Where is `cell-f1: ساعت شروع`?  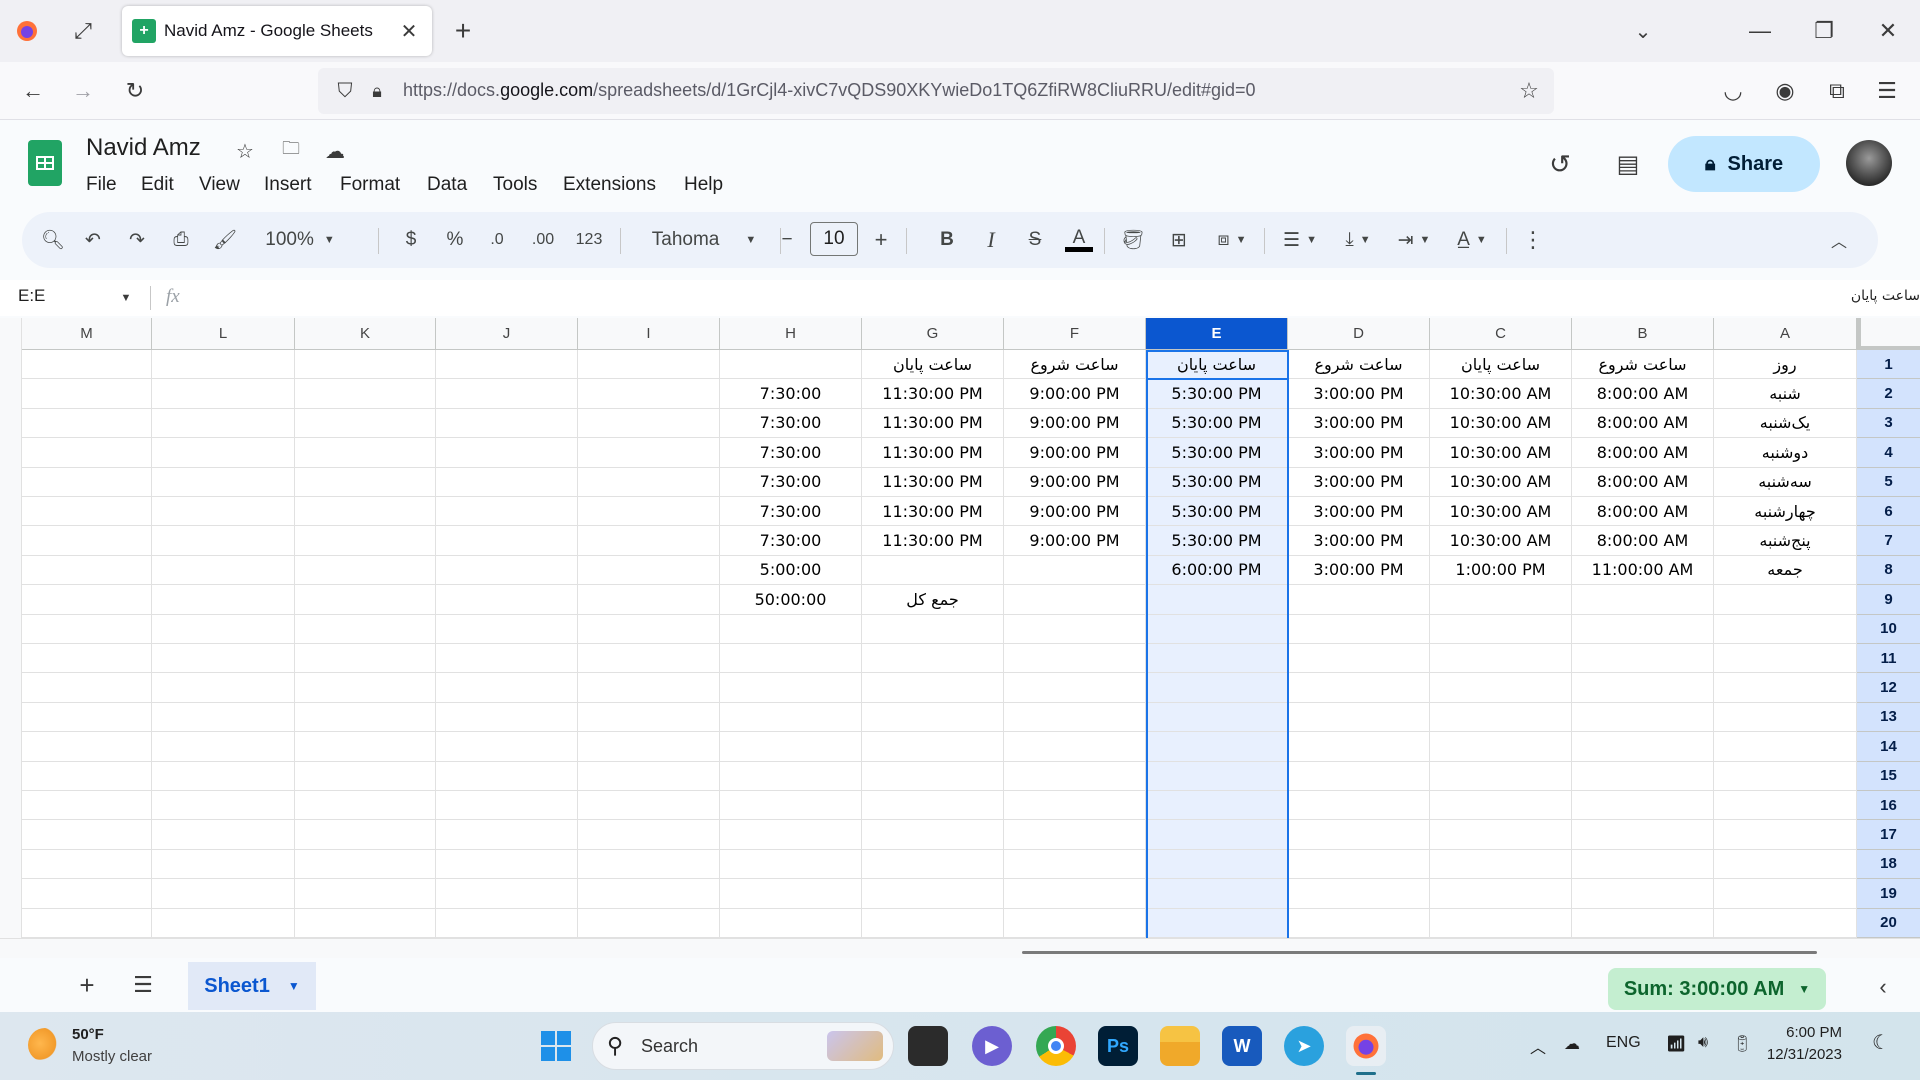 cell-f1: ساعت شروع is located at coordinates (1075, 365).